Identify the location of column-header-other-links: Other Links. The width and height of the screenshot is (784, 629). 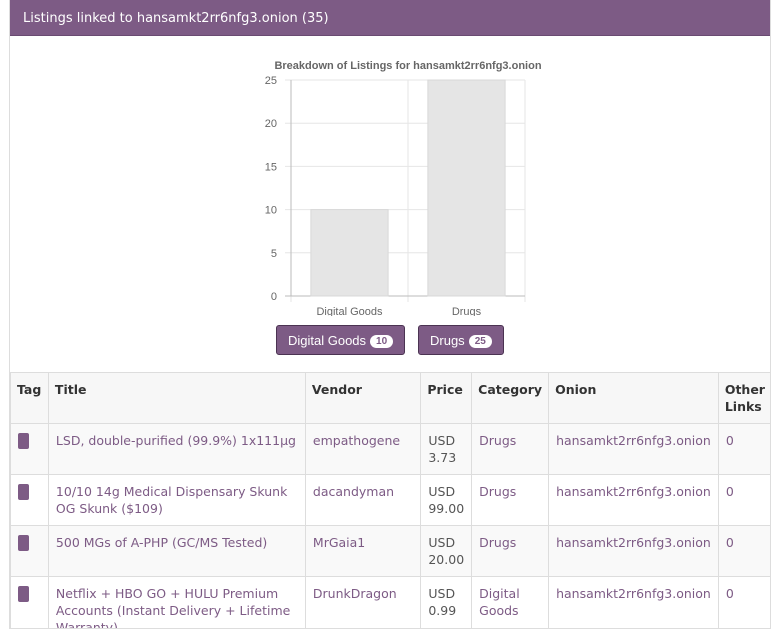
(743, 398).